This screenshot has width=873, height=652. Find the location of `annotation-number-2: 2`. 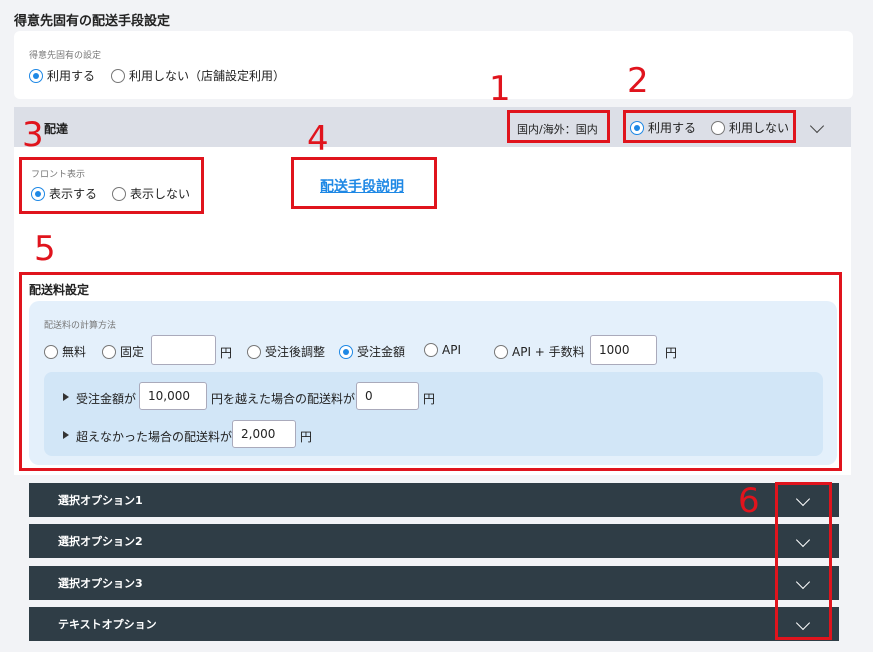

annotation-number-2: 2 is located at coordinates (638, 81).